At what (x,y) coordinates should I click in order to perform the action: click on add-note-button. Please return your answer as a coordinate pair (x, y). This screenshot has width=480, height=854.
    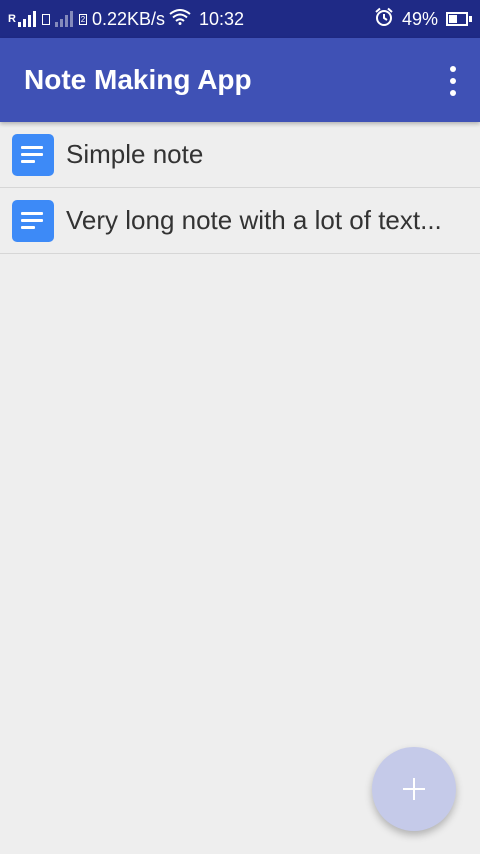
    Looking at the image, I should click on (414, 789).